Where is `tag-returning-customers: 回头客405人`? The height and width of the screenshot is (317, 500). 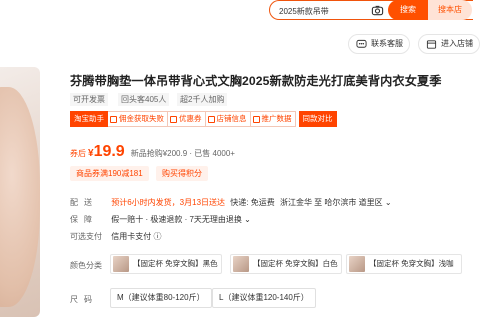 tag-returning-customers: 回头客405人 is located at coordinates (144, 99).